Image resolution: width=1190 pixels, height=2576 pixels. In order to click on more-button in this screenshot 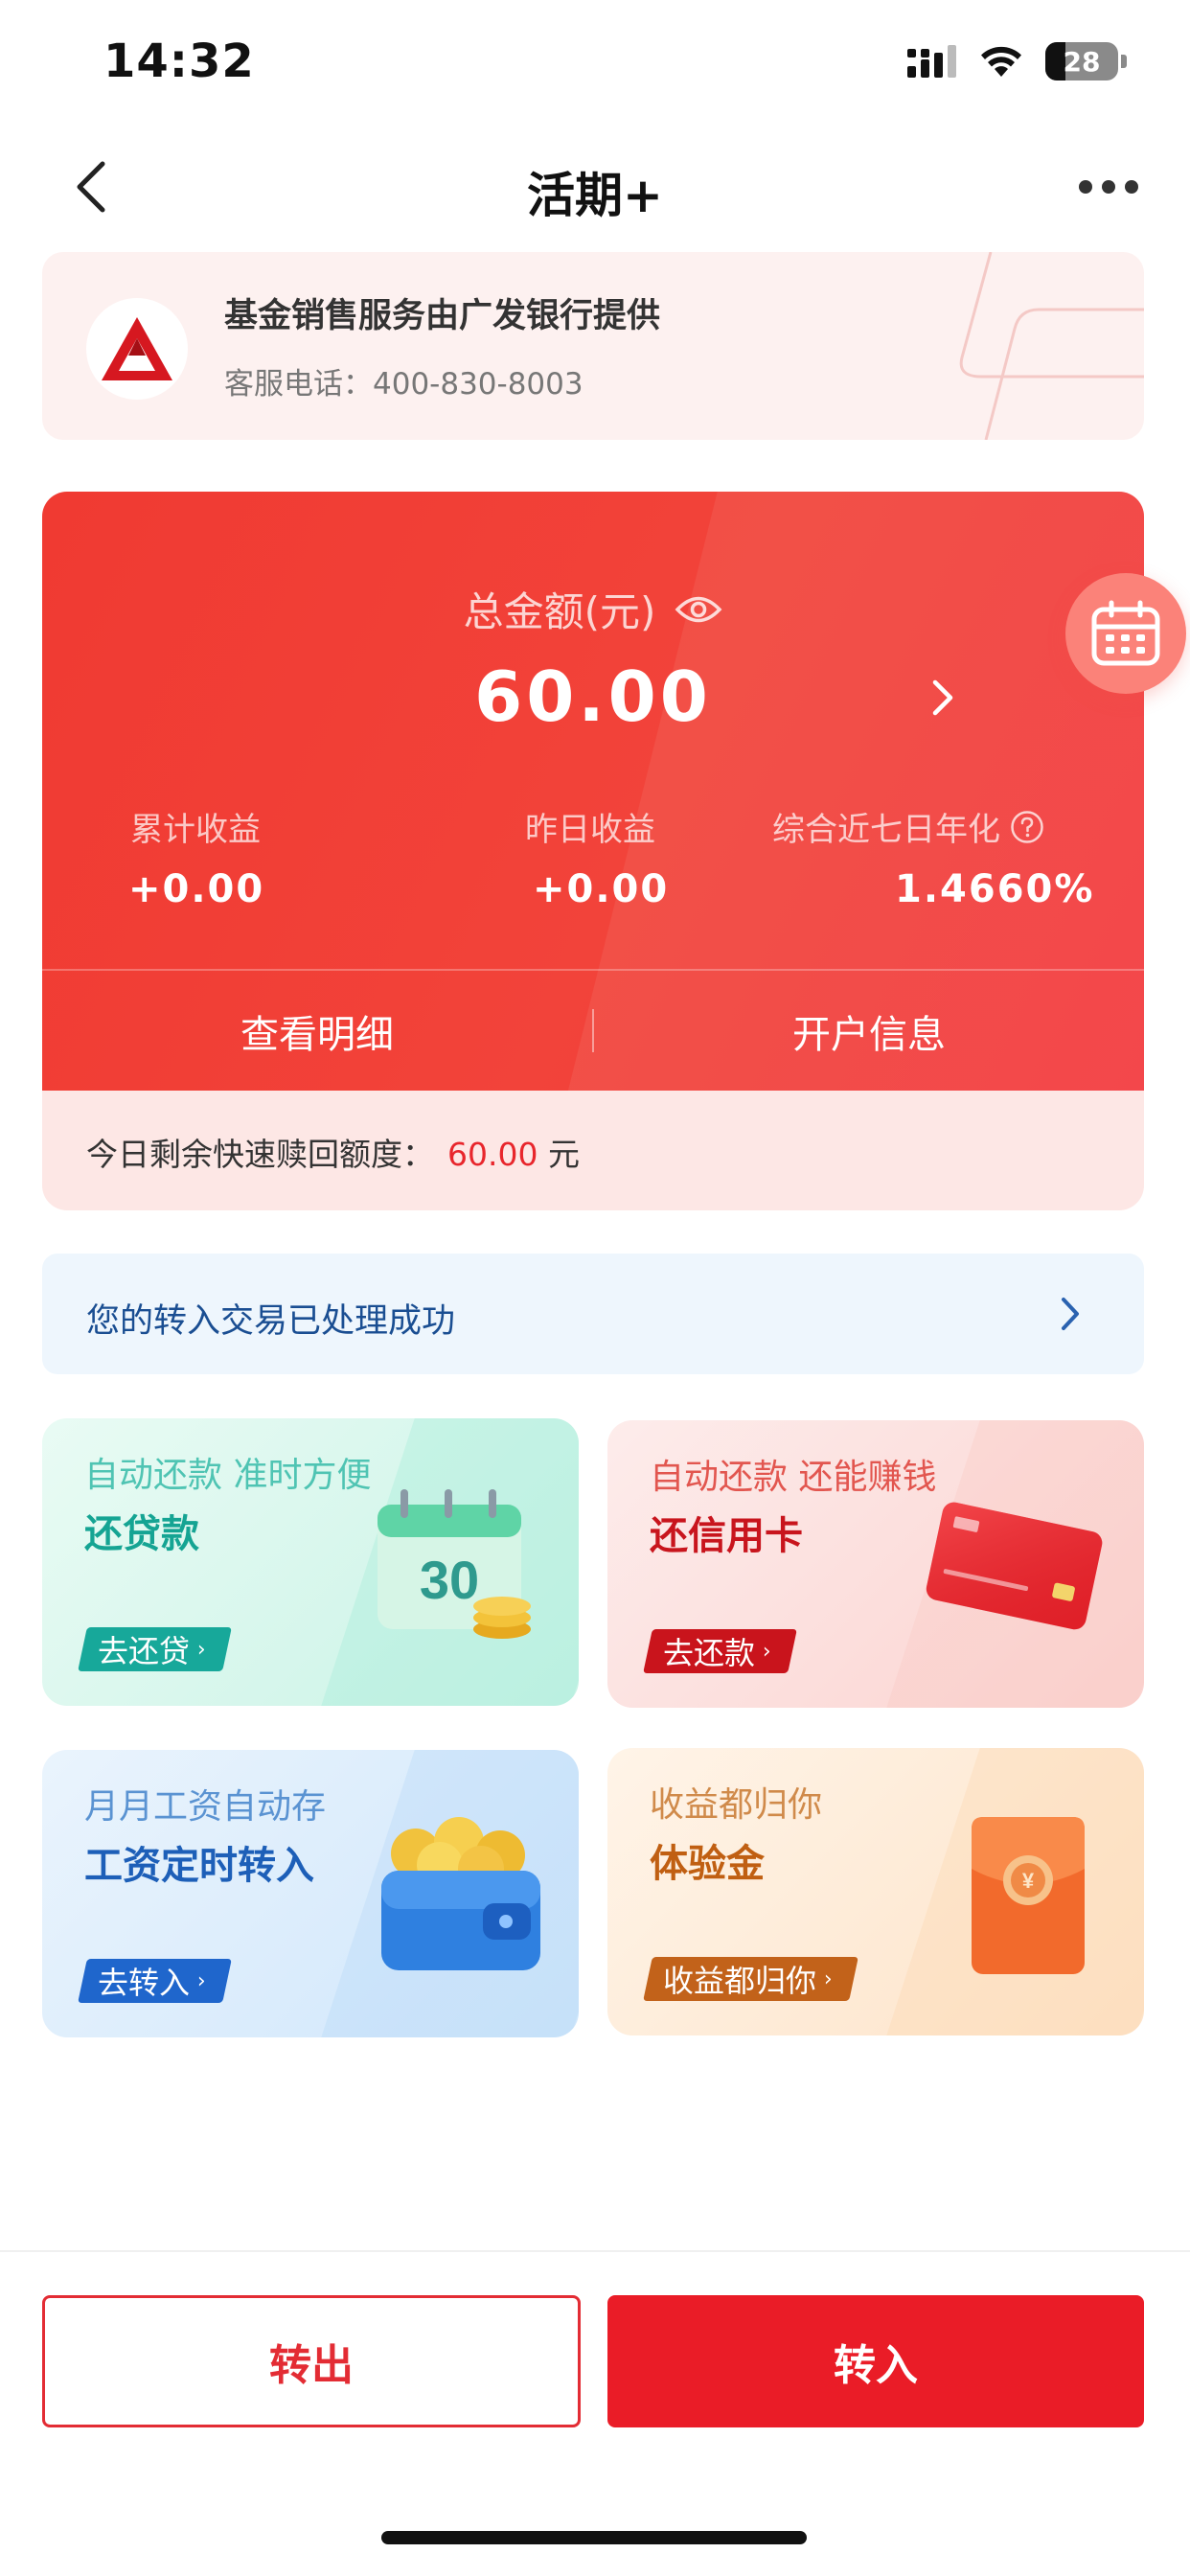, I will do `click(1108, 187)`.